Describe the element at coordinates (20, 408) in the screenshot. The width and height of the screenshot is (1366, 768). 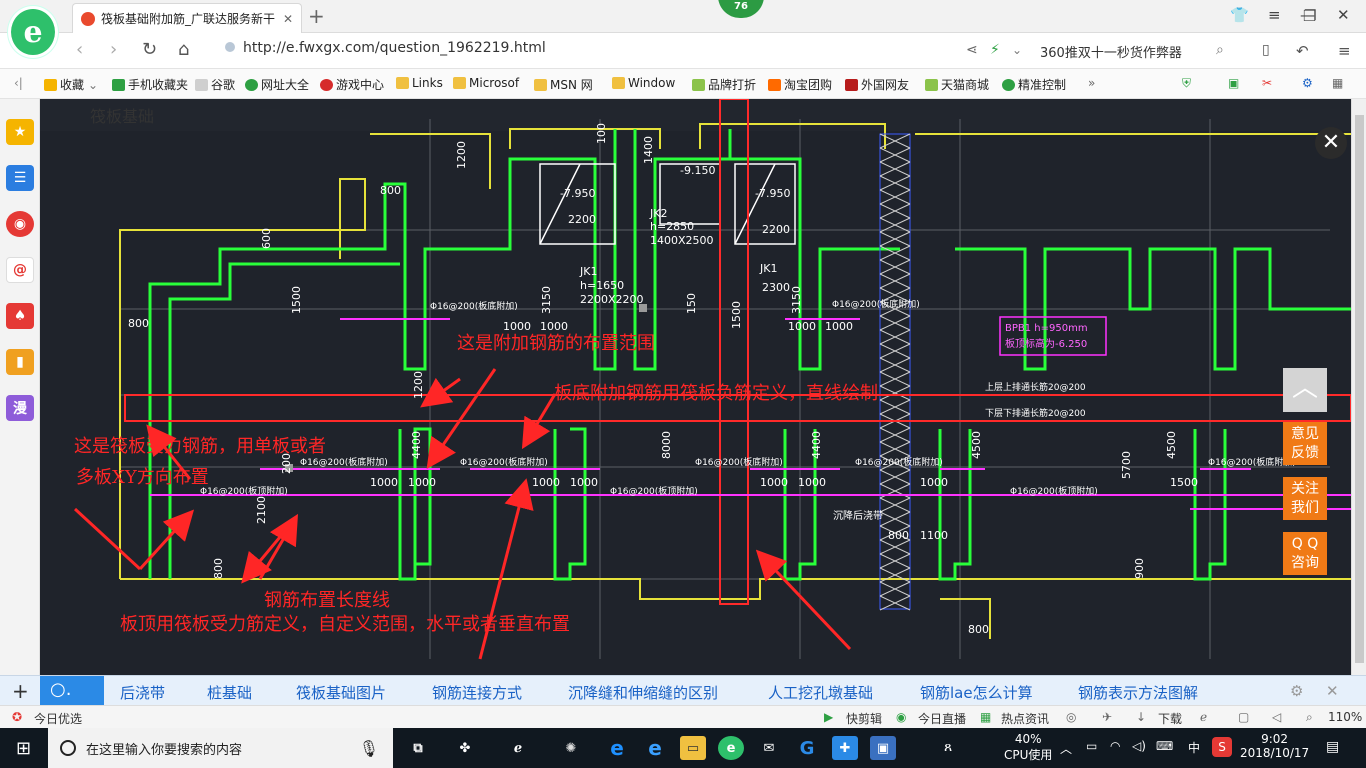
I see `comic-icon: 漫` at that location.